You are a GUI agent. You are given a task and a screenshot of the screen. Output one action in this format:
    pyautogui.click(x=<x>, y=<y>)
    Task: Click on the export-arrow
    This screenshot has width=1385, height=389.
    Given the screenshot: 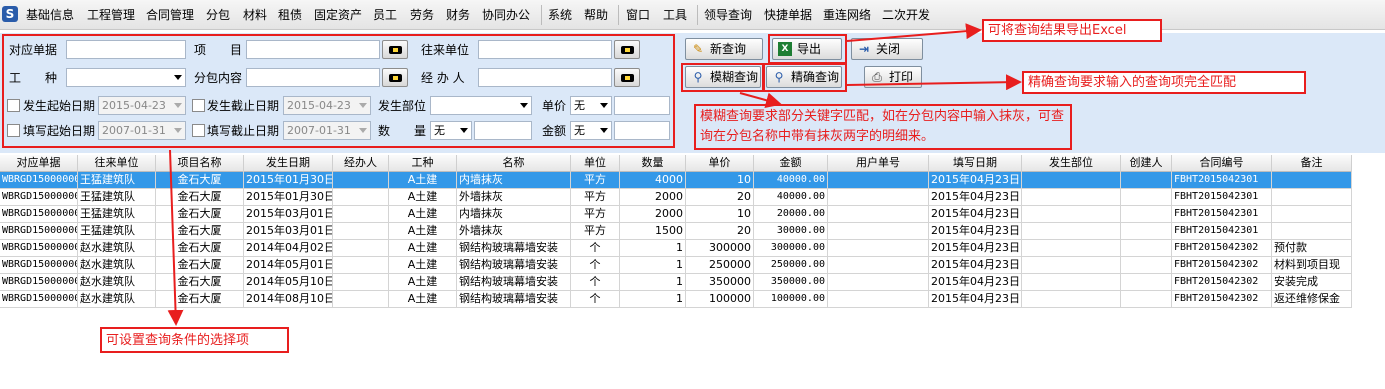 What is the action you would take?
    pyautogui.click(x=914, y=32)
    